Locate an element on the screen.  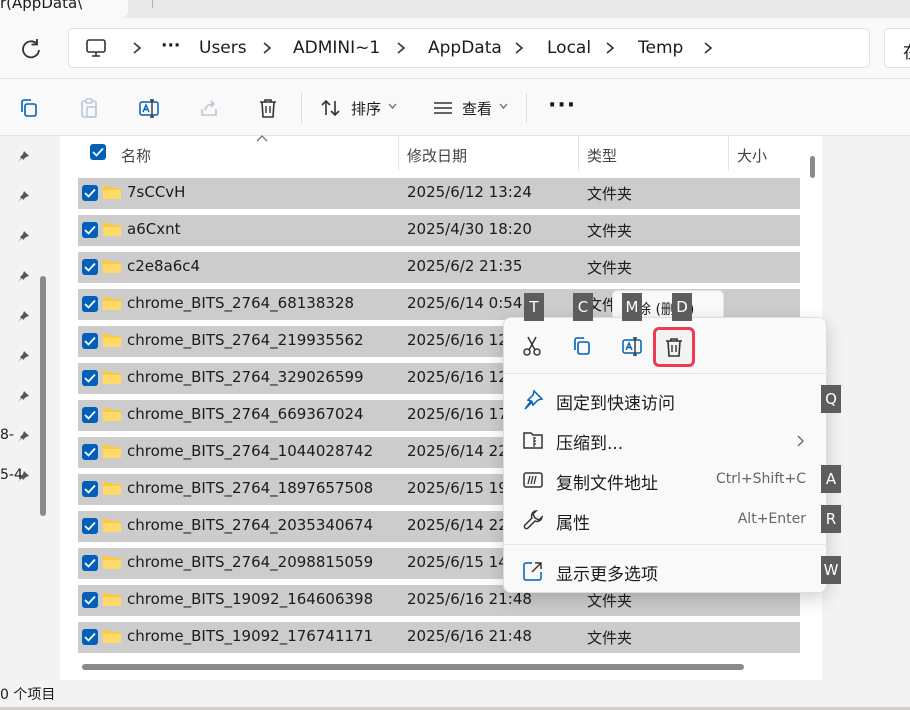
nav-item-fragment: 8- is located at coordinates (7, 435).